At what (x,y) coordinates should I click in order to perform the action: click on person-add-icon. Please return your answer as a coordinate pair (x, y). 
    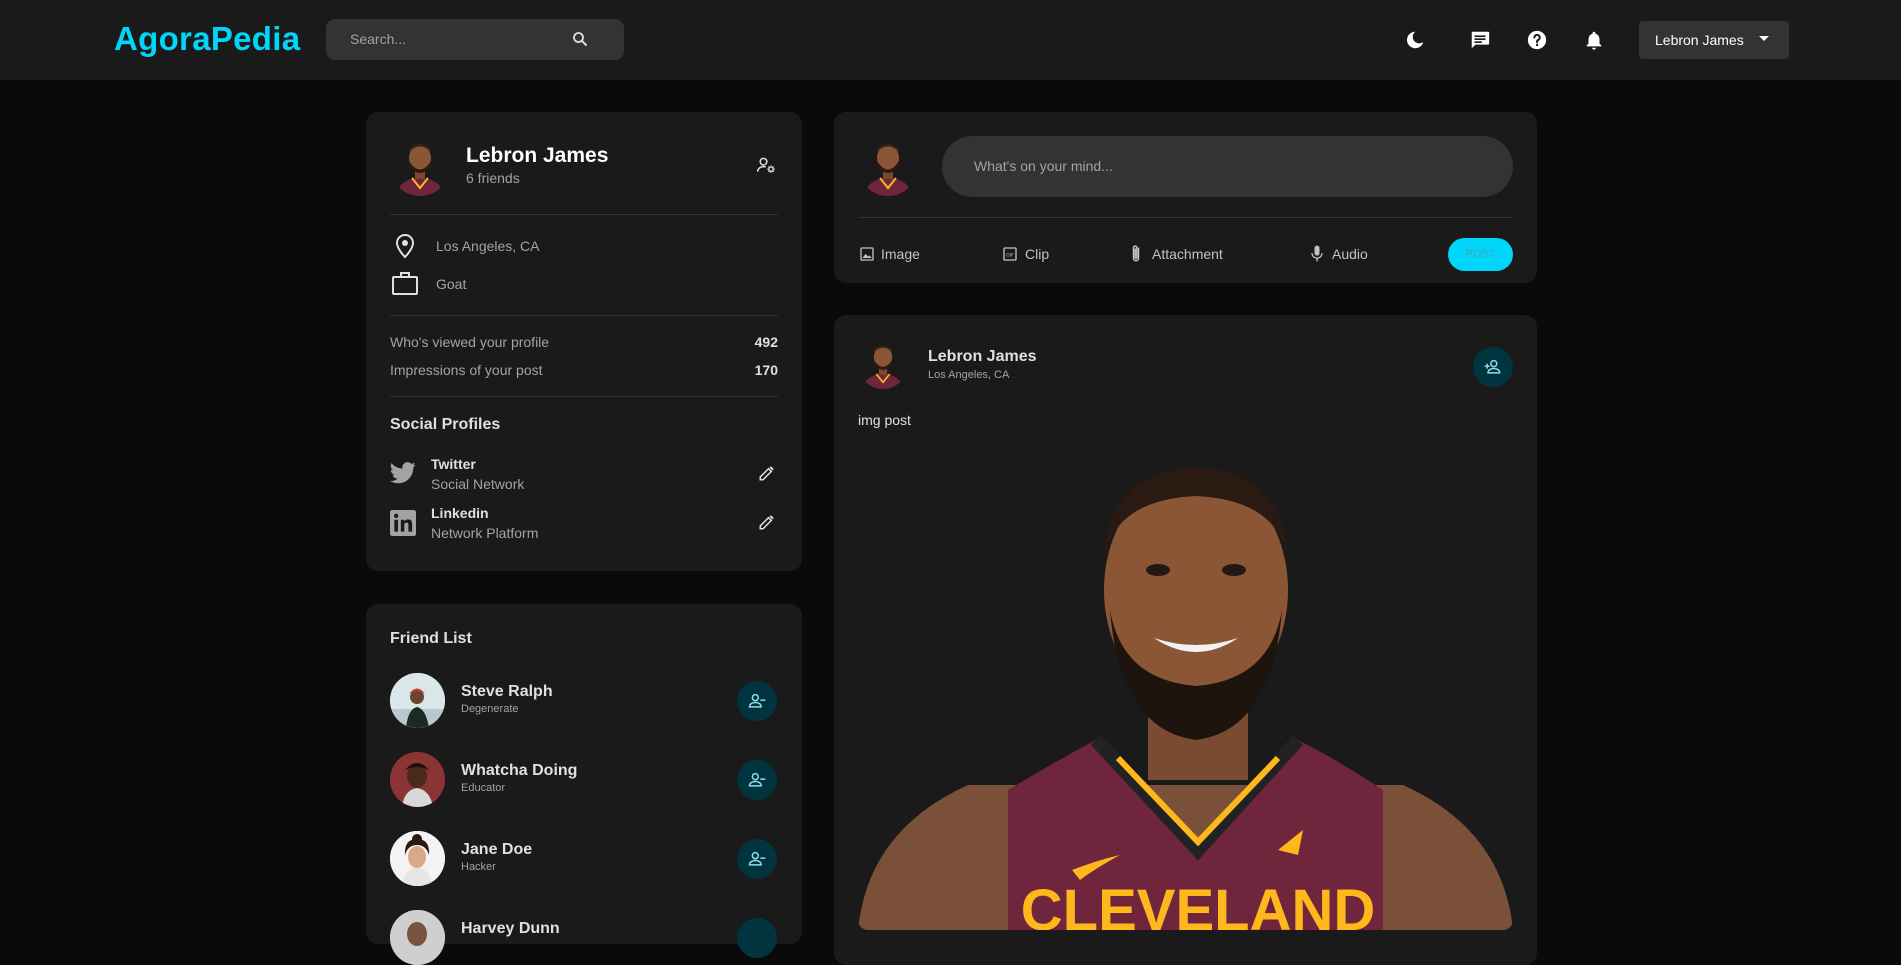
    Looking at the image, I should click on (1492, 366).